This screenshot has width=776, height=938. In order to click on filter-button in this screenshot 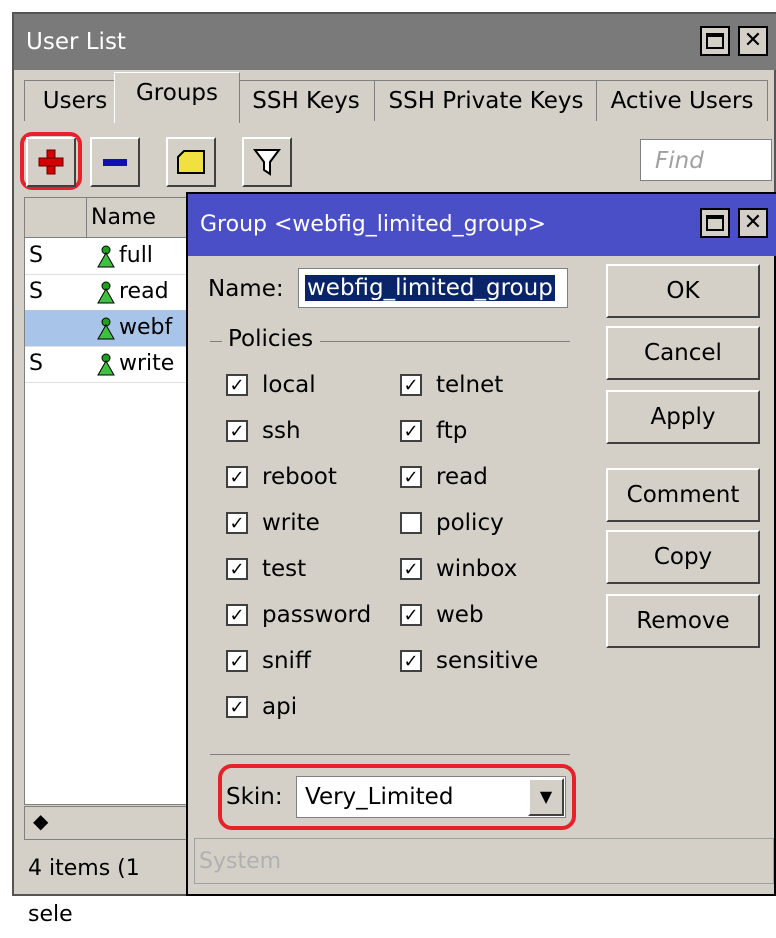, I will do `click(267, 162)`.